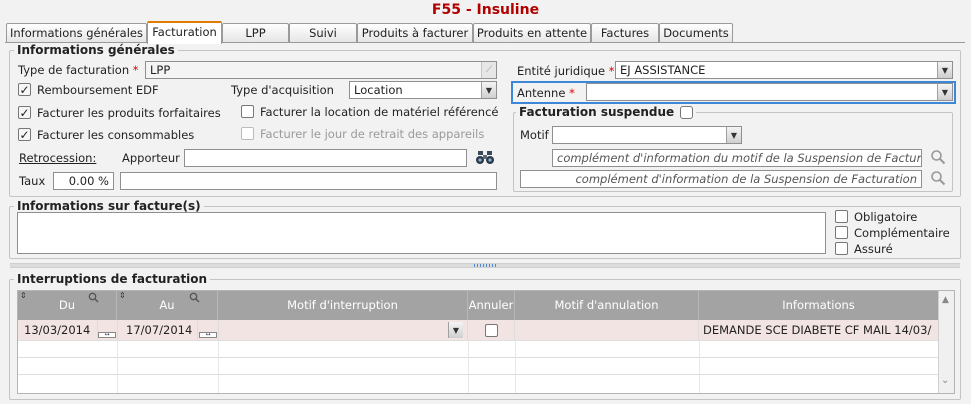 The height and width of the screenshot is (404, 971). Describe the element at coordinates (129, 113) in the screenshot. I see `facturer-forfaitaires-label: Facturer les produits forfaitaires` at that location.